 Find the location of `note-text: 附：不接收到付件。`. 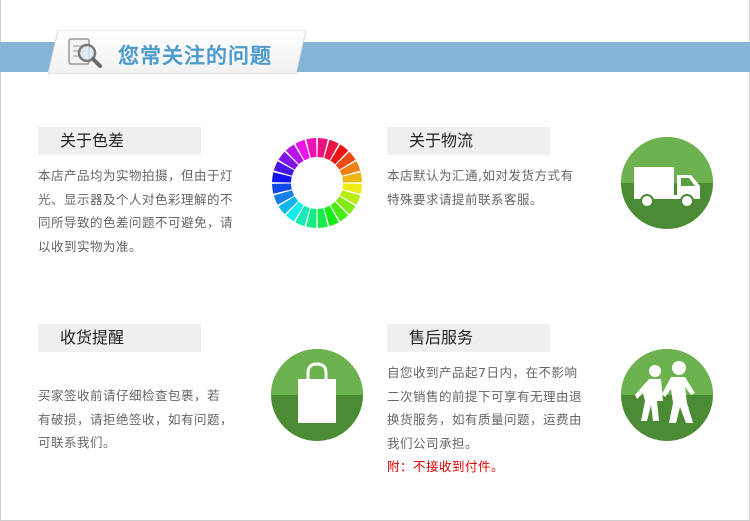

note-text: 附：不接收到付件。 is located at coordinates (446, 466).